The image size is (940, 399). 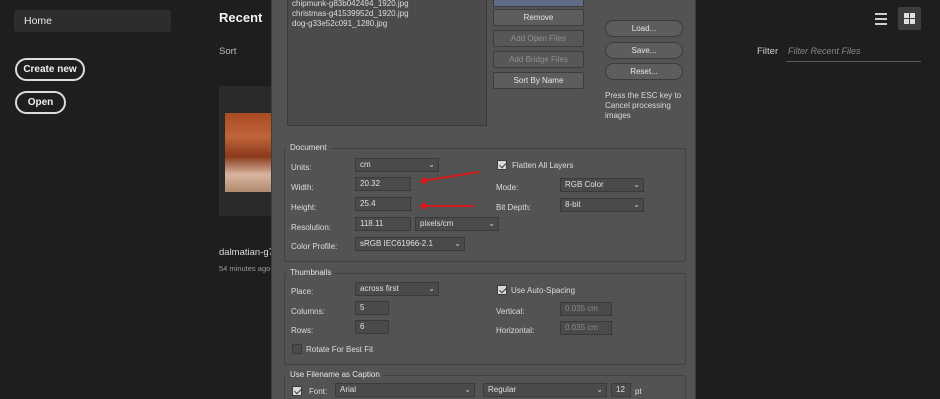 What do you see at coordinates (365, 164) in the screenshot?
I see `units-value: cm` at bounding box center [365, 164].